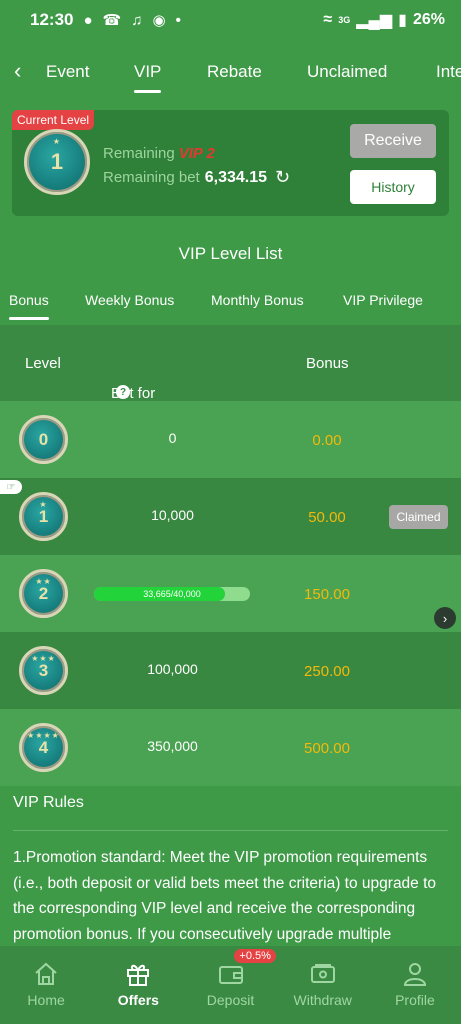 The height and width of the screenshot is (1024, 461). Describe the element at coordinates (230, 830) in the screenshot. I see `divider` at that location.